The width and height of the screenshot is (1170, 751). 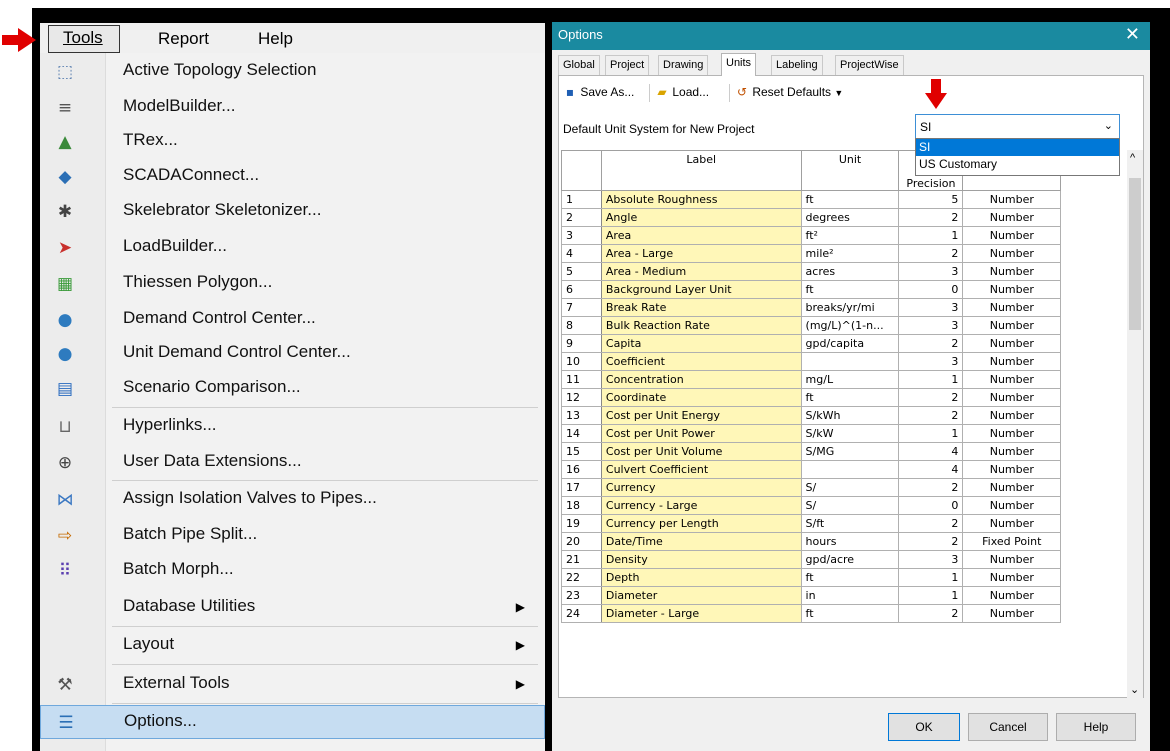 I want to click on table-row: 8 Bulk Reaction Rate (mg/L)^(1-n... 3 Number, so click(x=842, y=325).